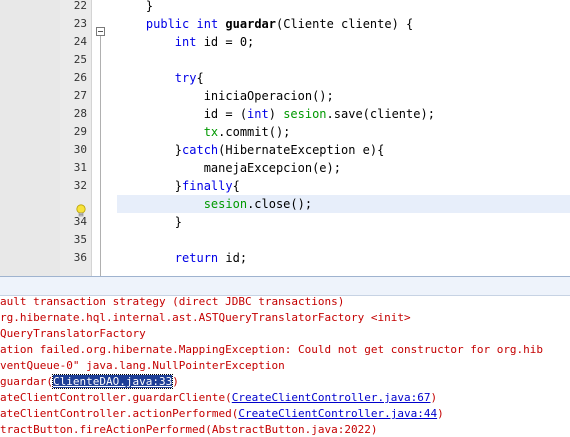 The height and width of the screenshot is (437, 570). What do you see at coordinates (233, 258) in the screenshot?
I see `code-token: id;` at bounding box center [233, 258].